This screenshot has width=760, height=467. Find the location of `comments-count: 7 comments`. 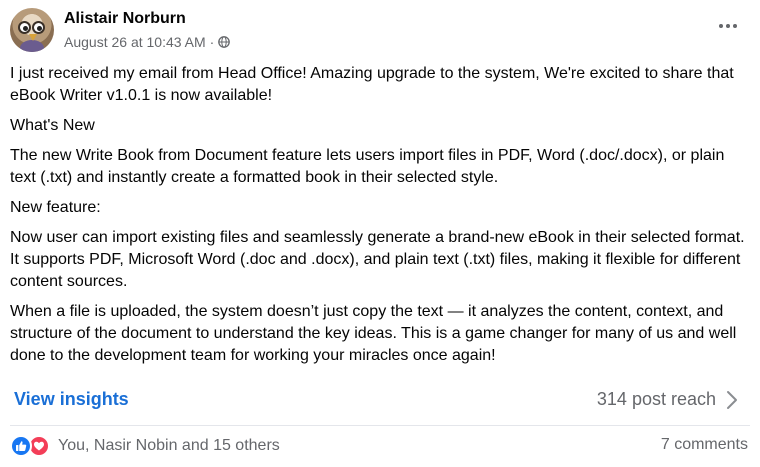

comments-count: 7 comments is located at coordinates (704, 445).